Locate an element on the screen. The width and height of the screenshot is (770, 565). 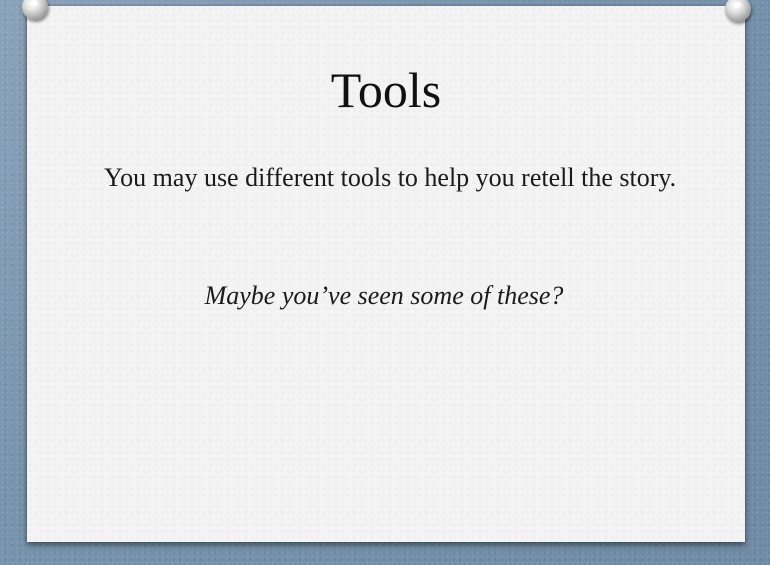
push-pin-icon is located at coordinates (738, 11).